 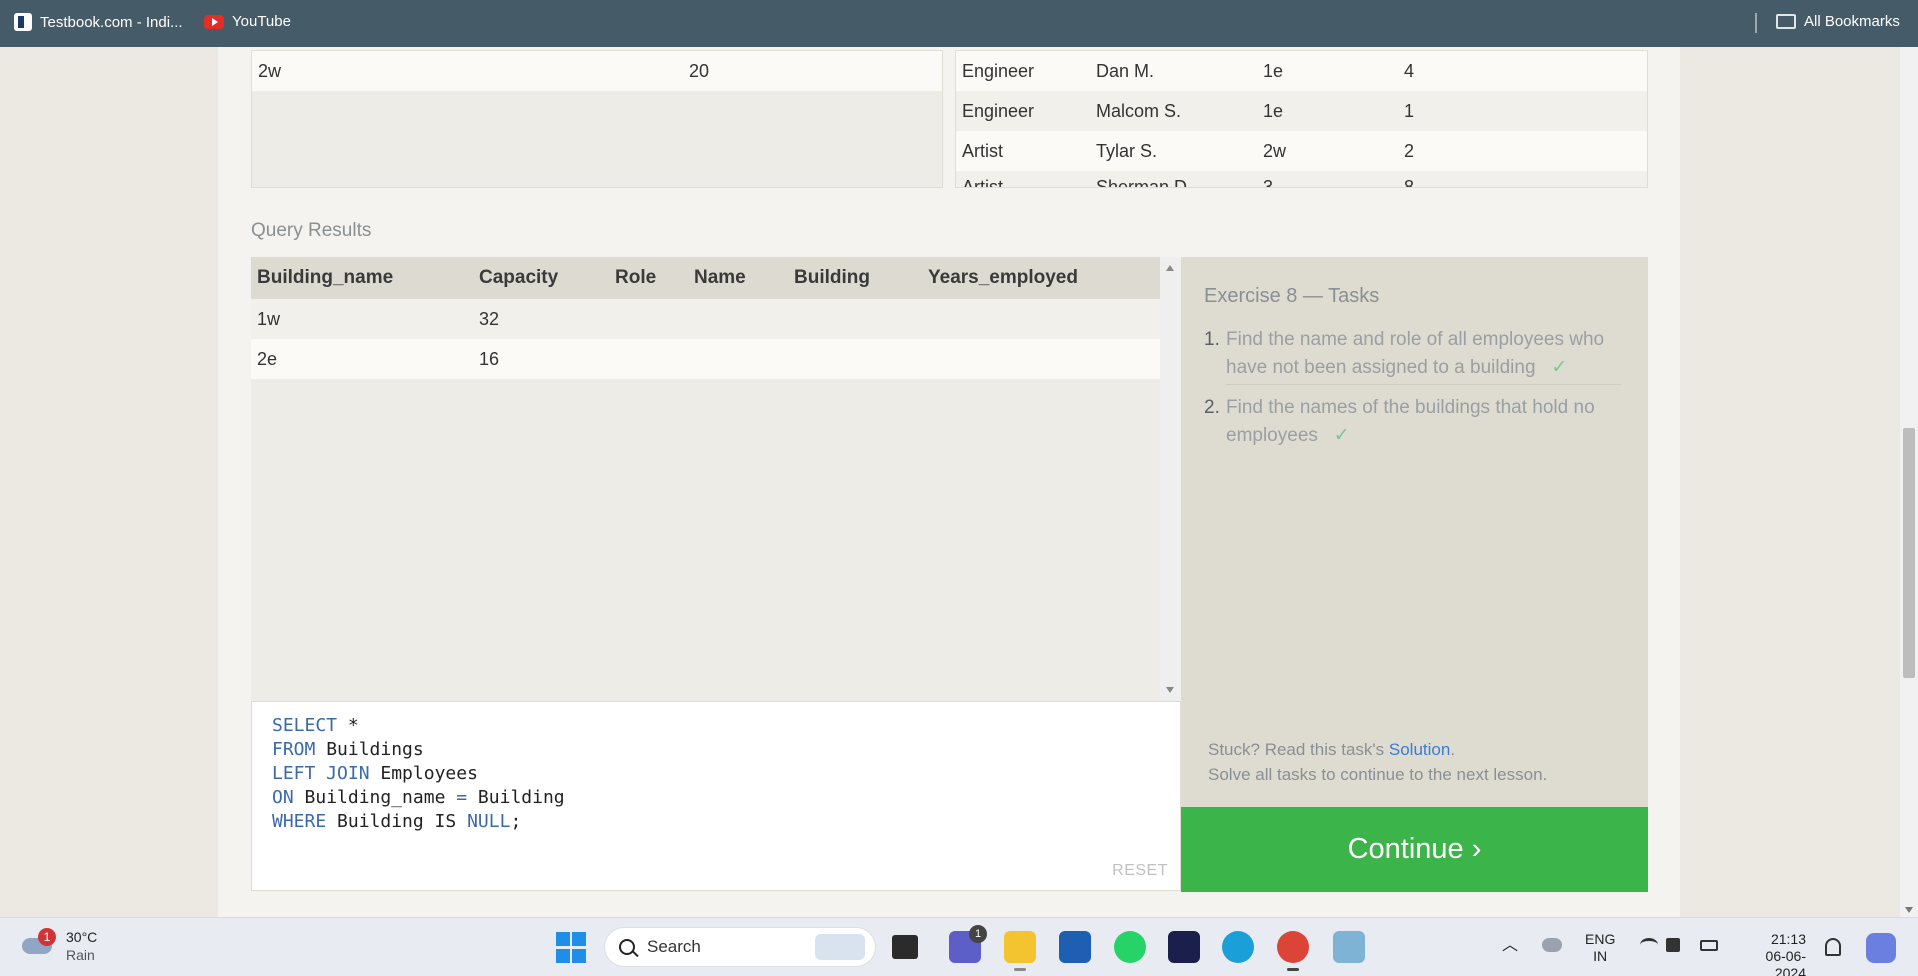 I want to click on lang-top: ENG, so click(x=1600, y=939).